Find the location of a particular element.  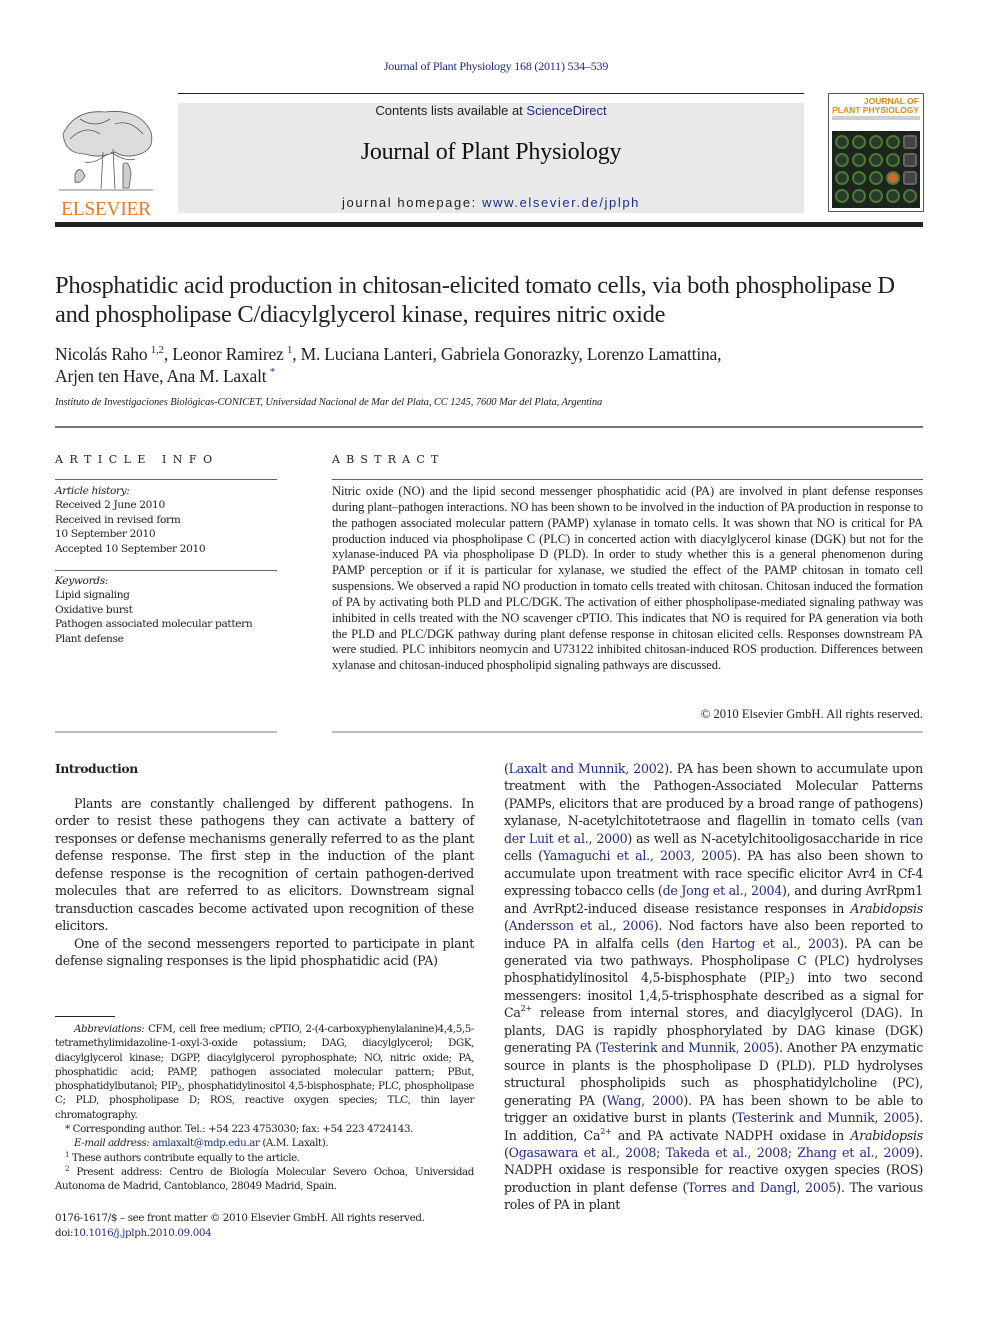

citation-link: de Jong et al., 2004 is located at coordinates (723, 890).